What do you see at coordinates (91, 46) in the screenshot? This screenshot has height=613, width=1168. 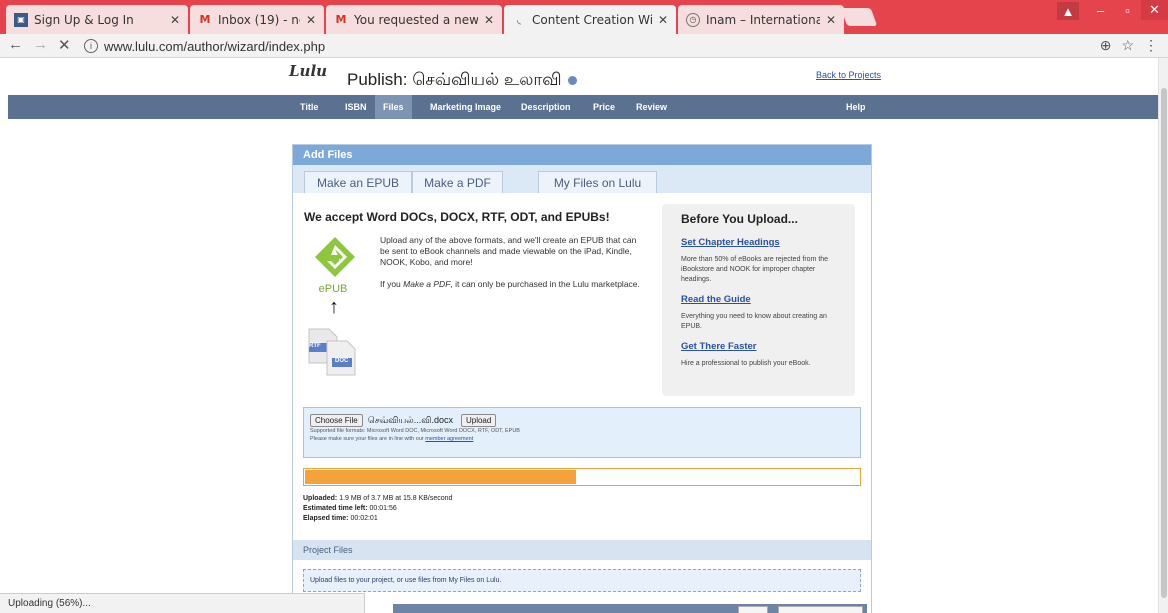 I see `info-icon: i` at bounding box center [91, 46].